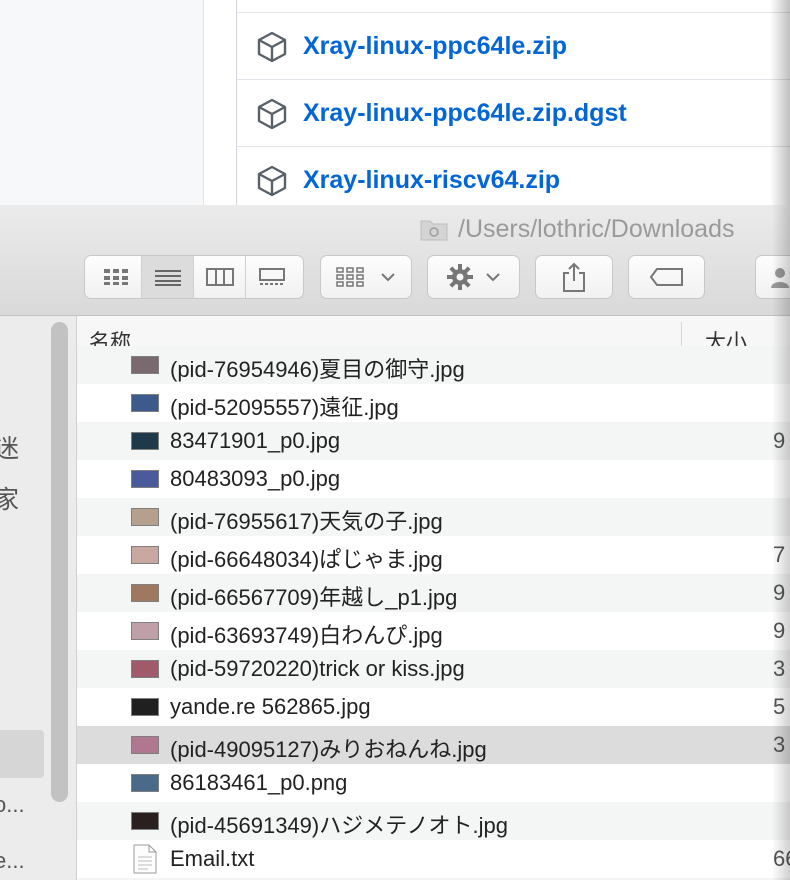 The height and width of the screenshot is (880, 790). Describe the element at coordinates (306, 635) in the screenshot. I see `file-name: (pid-63693749)白わんぴ.jpg` at that location.